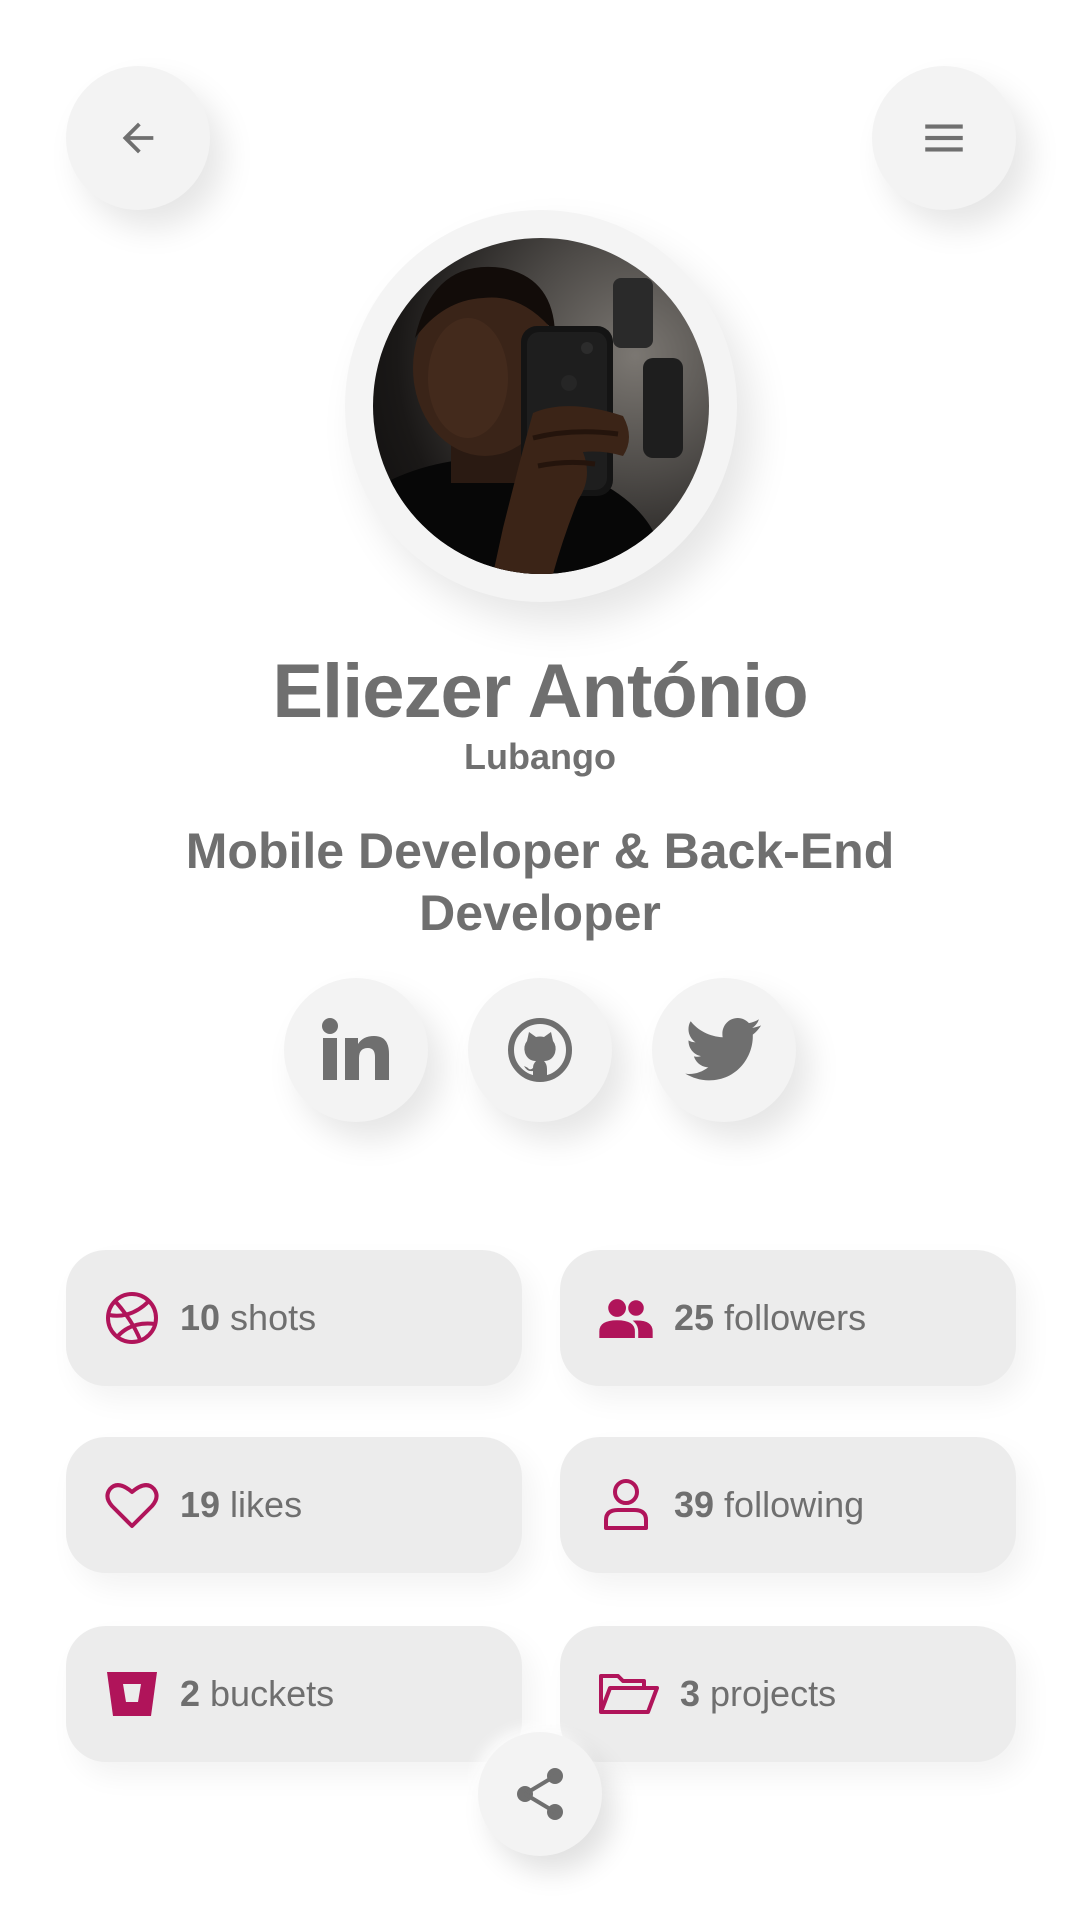 Image resolution: width=1080 pixels, height=1920 pixels. Describe the element at coordinates (626, 1505) in the screenshot. I see `person-icon` at that location.